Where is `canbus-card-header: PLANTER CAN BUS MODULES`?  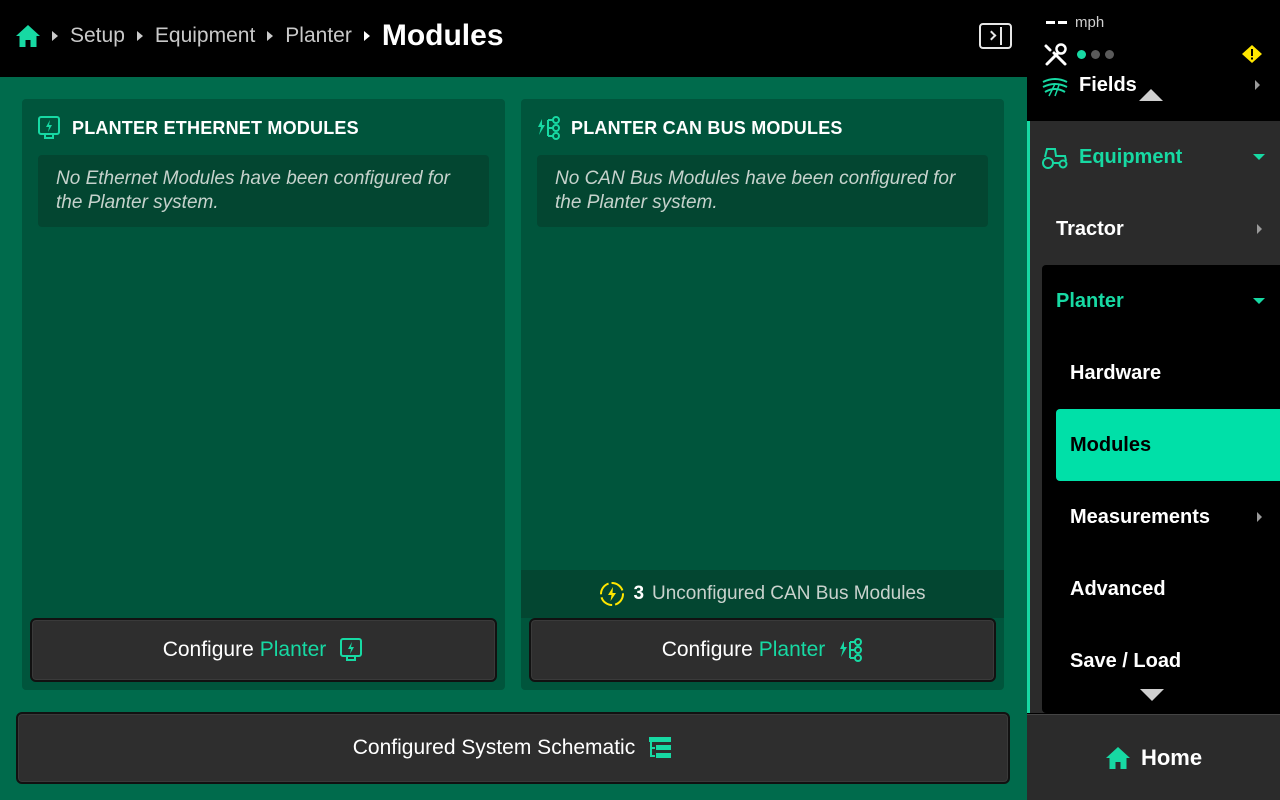
canbus-card-header: PLANTER CAN BUS MODULES is located at coordinates (689, 128).